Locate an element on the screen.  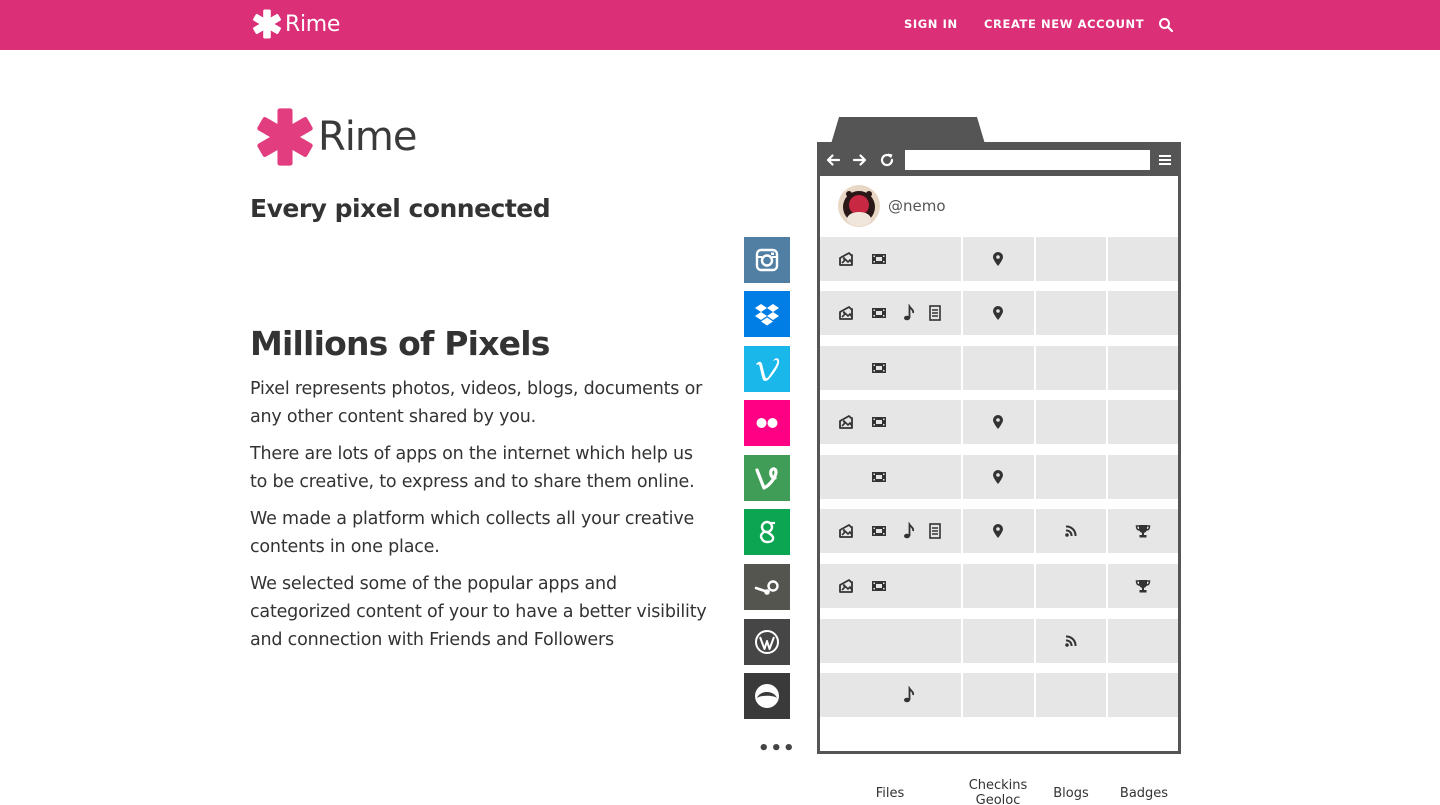
wordpress-icon is located at coordinates (767, 642).